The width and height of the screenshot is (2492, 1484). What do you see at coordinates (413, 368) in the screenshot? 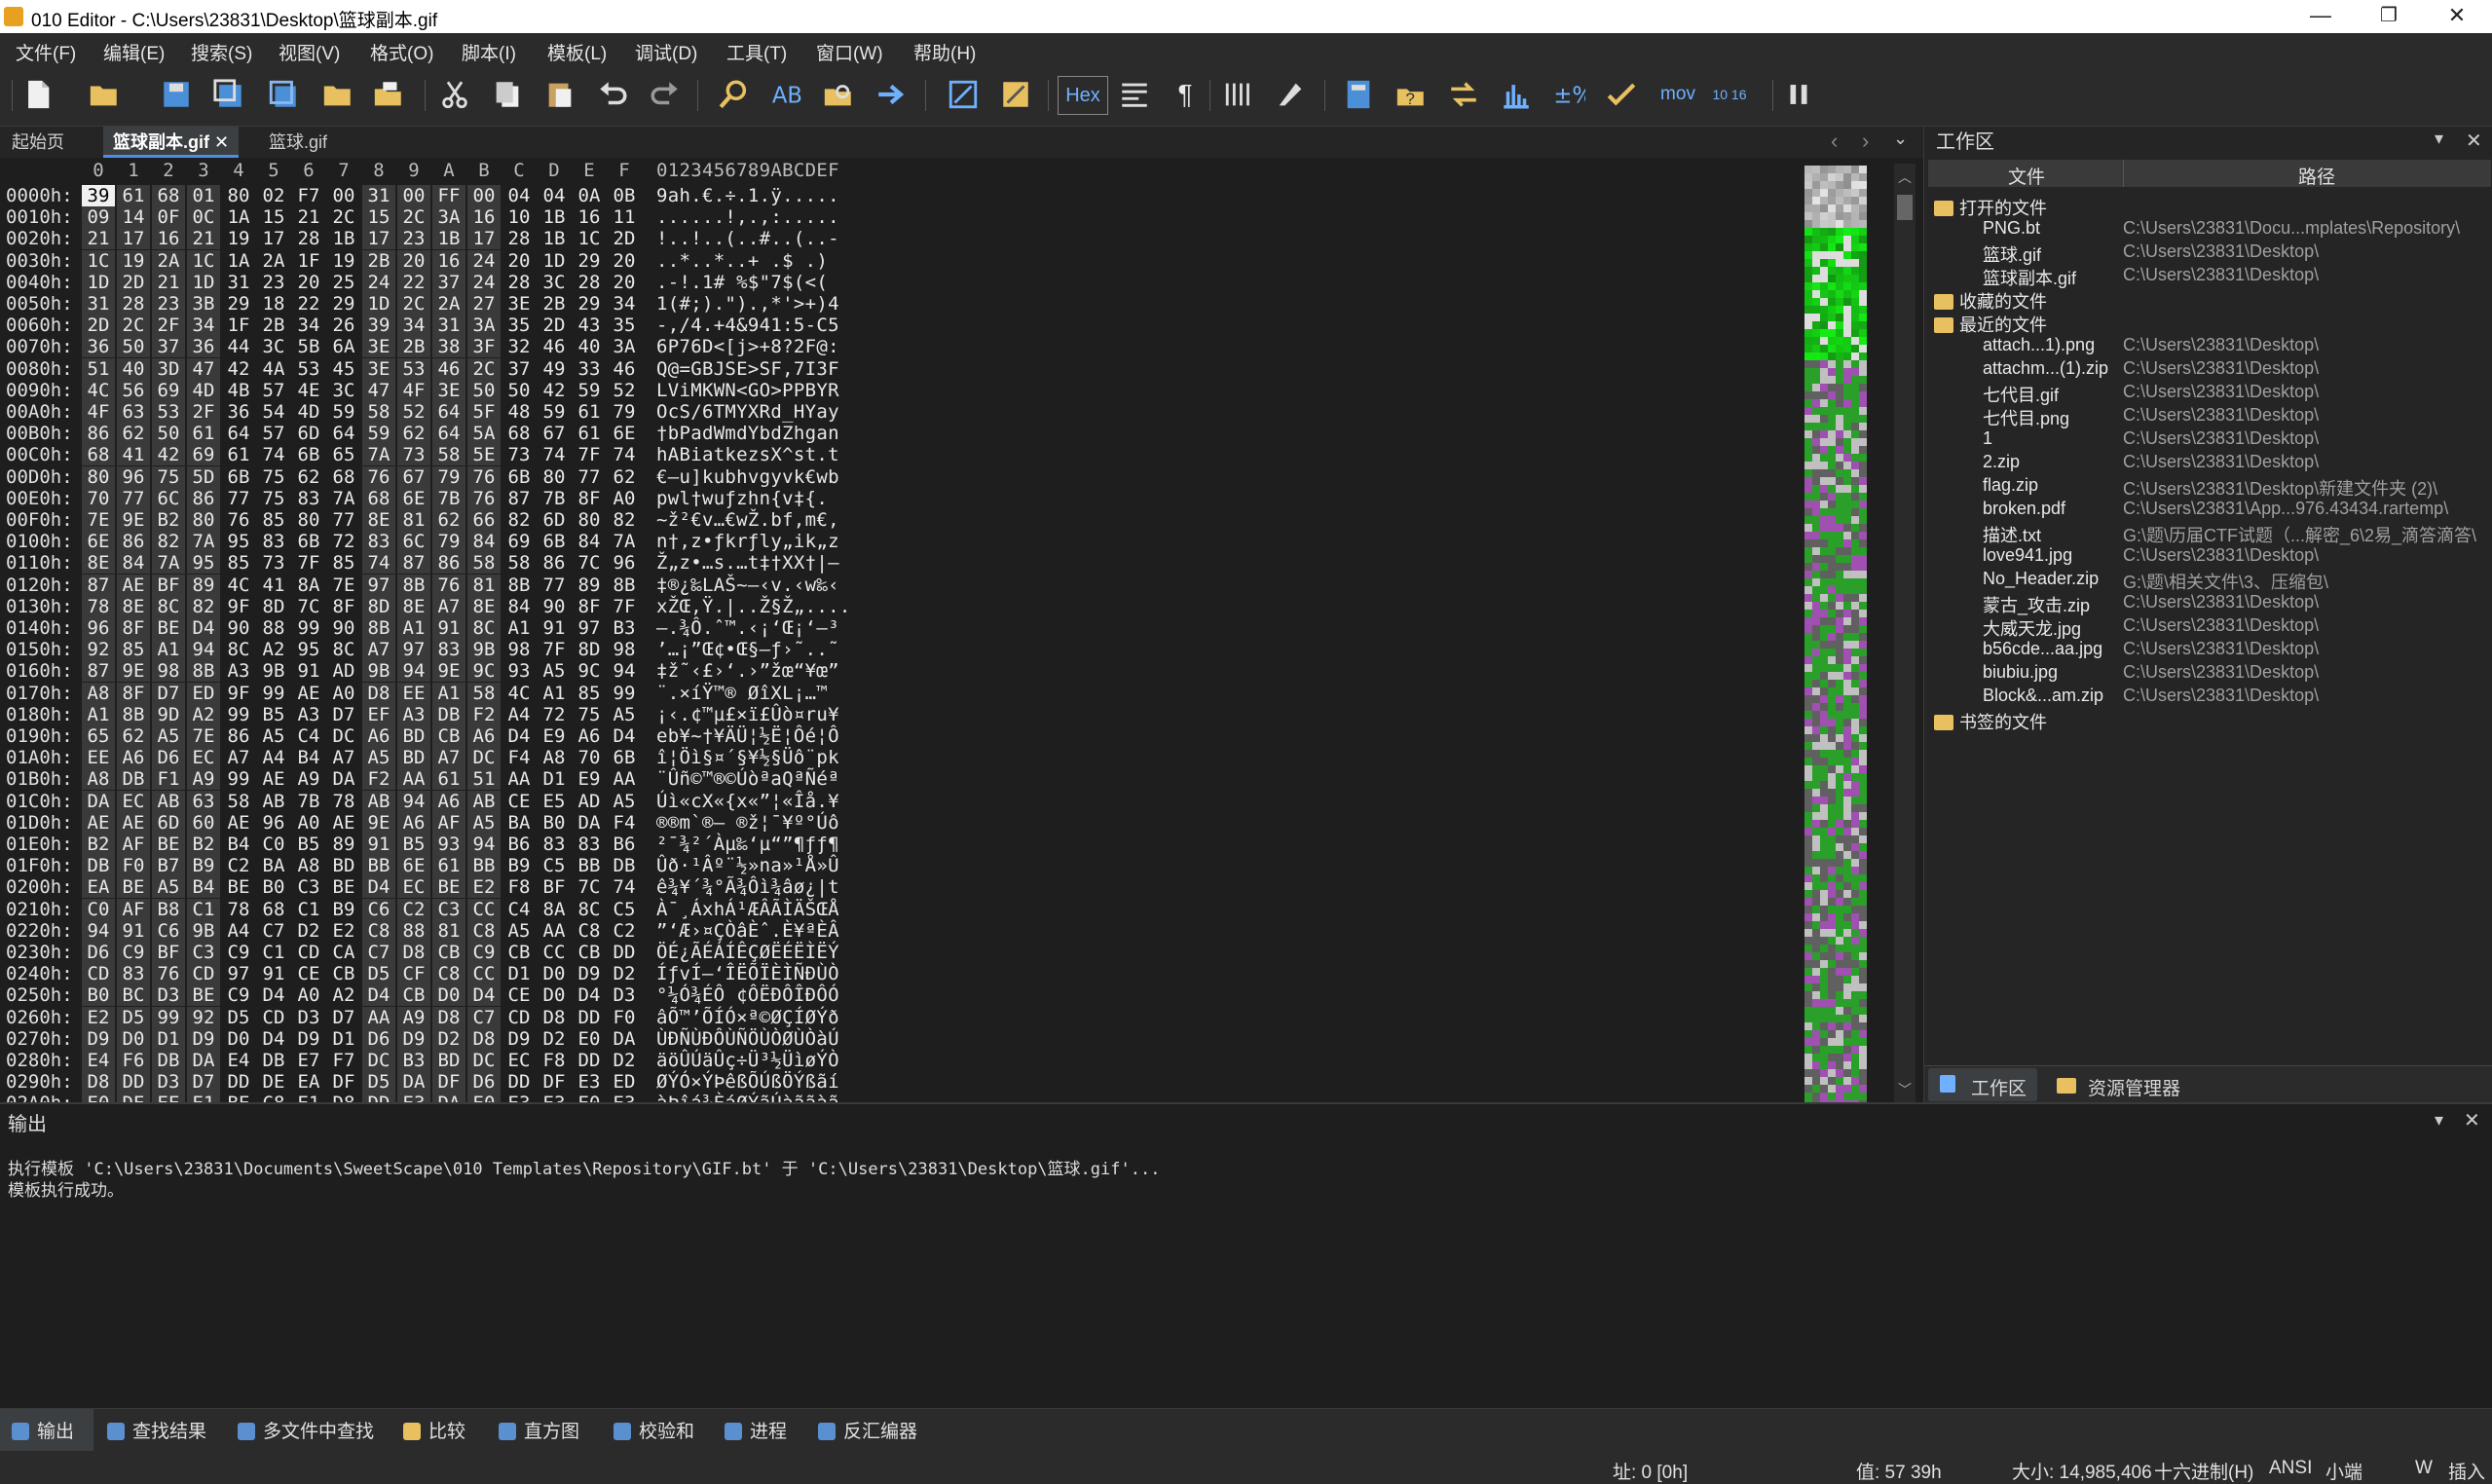
I see `hex-byte: 53` at bounding box center [413, 368].